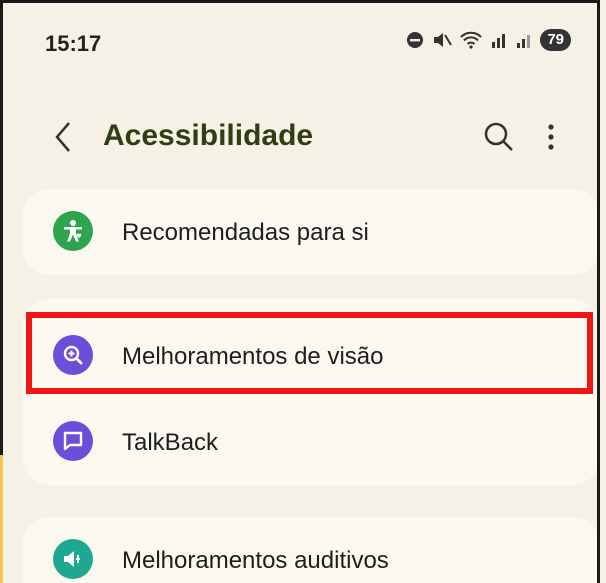  What do you see at coordinates (73, 355) in the screenshot?
I see `zoom-in-icon` at bounding box center [73, 355].